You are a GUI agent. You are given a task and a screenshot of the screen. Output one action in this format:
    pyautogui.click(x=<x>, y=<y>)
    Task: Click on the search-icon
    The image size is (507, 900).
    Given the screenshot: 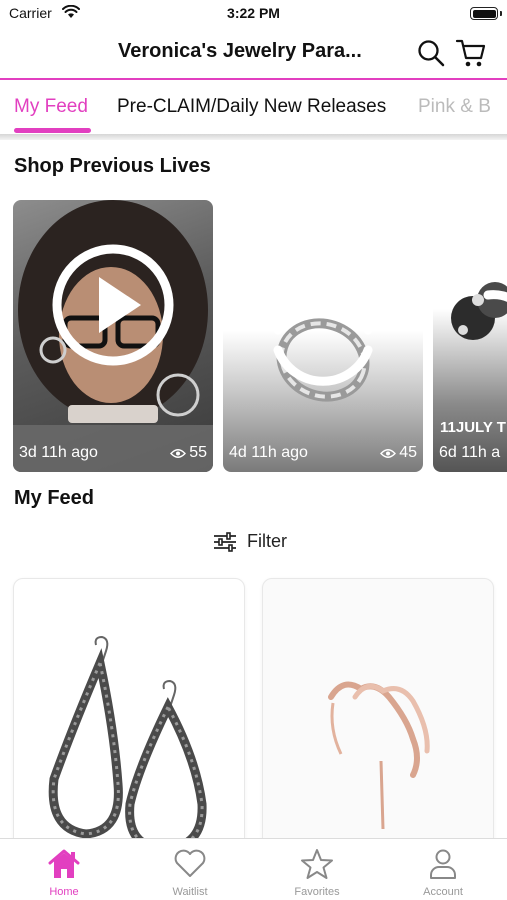 What is the action you would take?
    pyautogui.click(x=431, y=53)
    